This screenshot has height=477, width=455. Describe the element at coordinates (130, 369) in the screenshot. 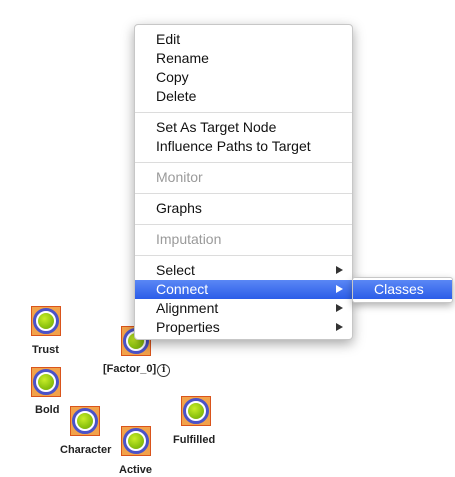

I see `factor0-label-text: [Factor_0]` at that location.